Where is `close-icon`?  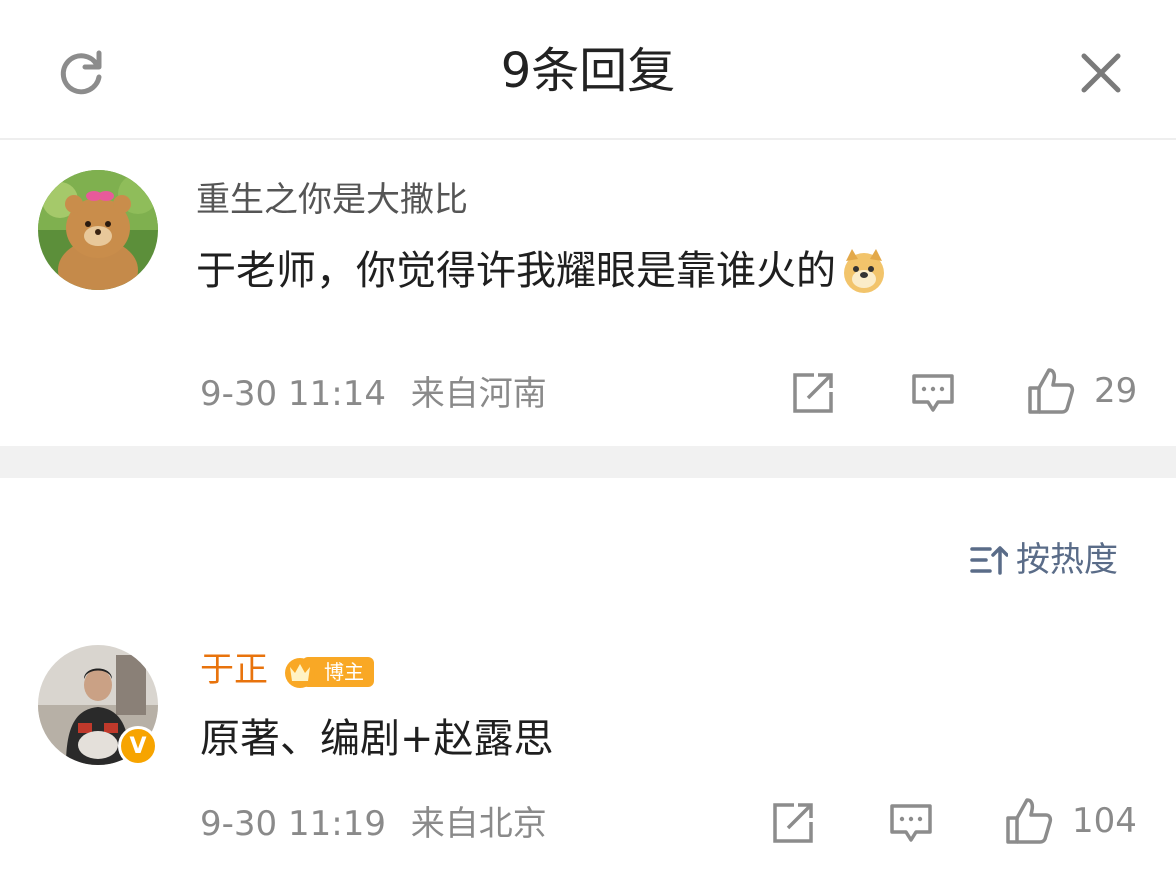 close-icon is located at coordinates (1101, 73).